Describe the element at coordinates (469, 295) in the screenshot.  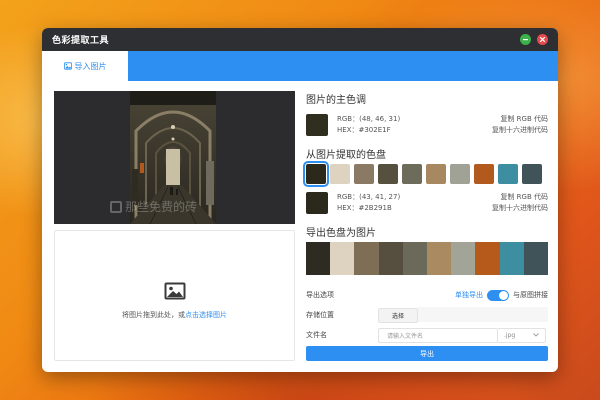
I see `single-export-label: 单独导出` at that location.